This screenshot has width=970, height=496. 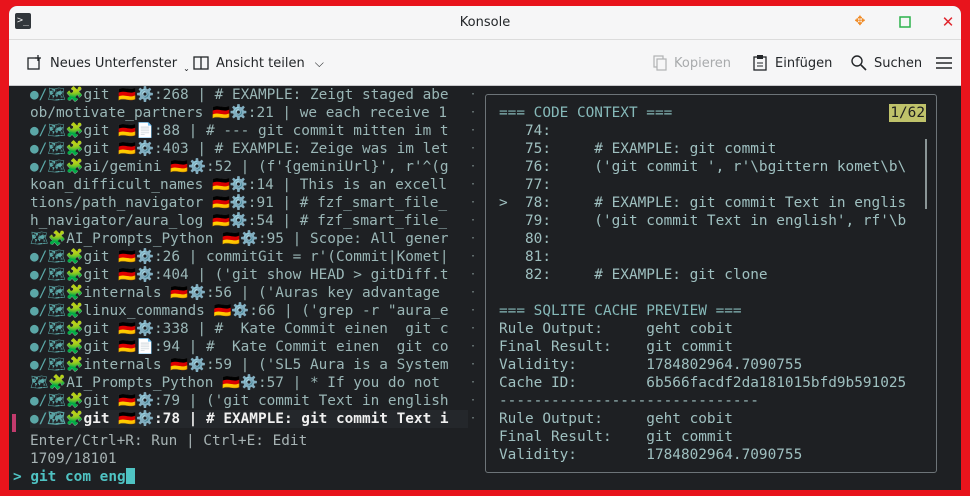 What do you see at coordinates (35, 63) in the screenshot?
I see `new-tab-icon` at bounding box center [35, 63].